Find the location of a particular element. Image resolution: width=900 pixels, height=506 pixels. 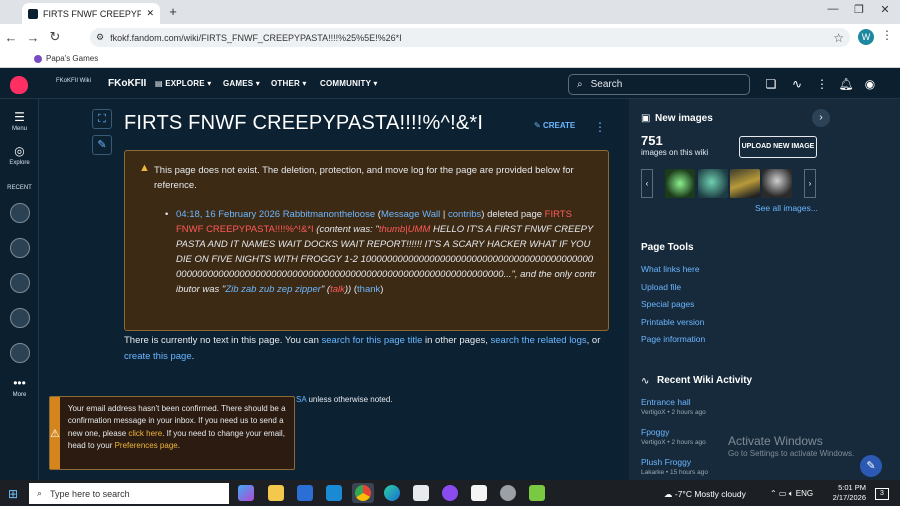

new-images-heading: New images is located at coordinates (684, 118).